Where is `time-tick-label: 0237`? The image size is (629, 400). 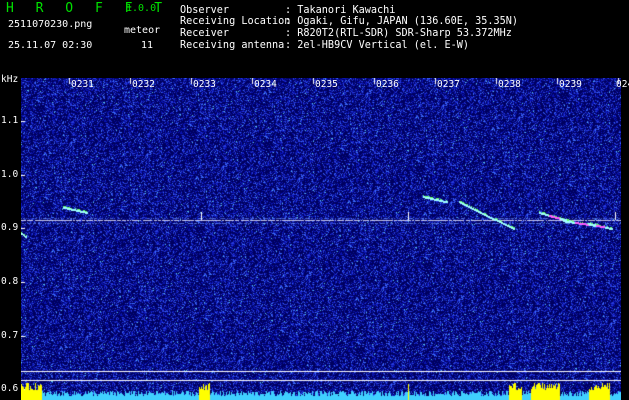 time-tick-label: 0237 is located at coordinates (448, 84).